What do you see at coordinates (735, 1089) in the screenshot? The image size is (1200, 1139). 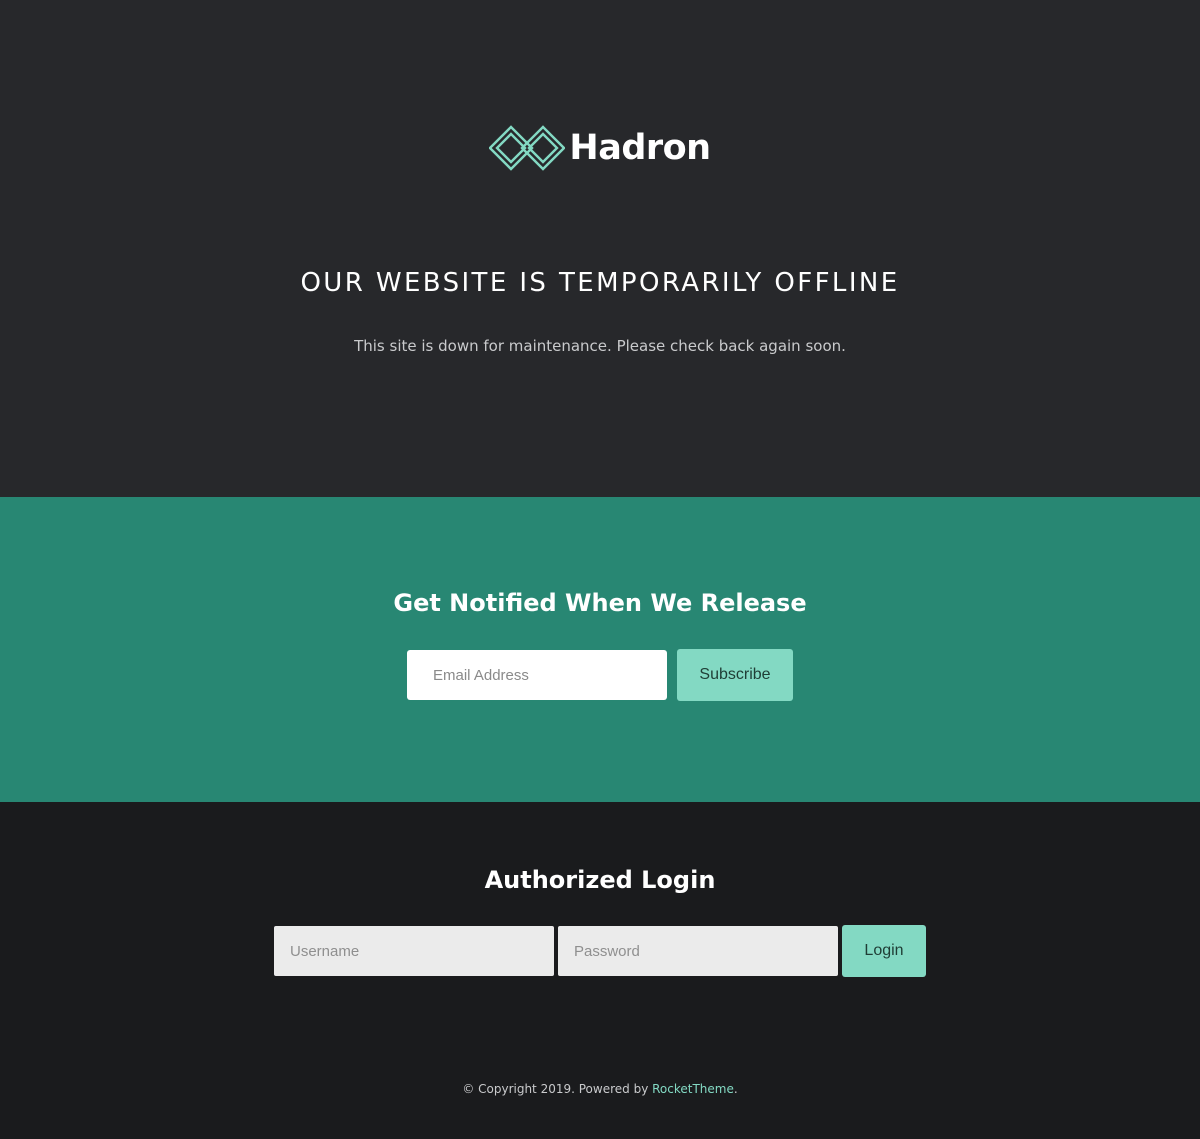 I see `copyright-suffix: .` at bounding box center [735, 1089].